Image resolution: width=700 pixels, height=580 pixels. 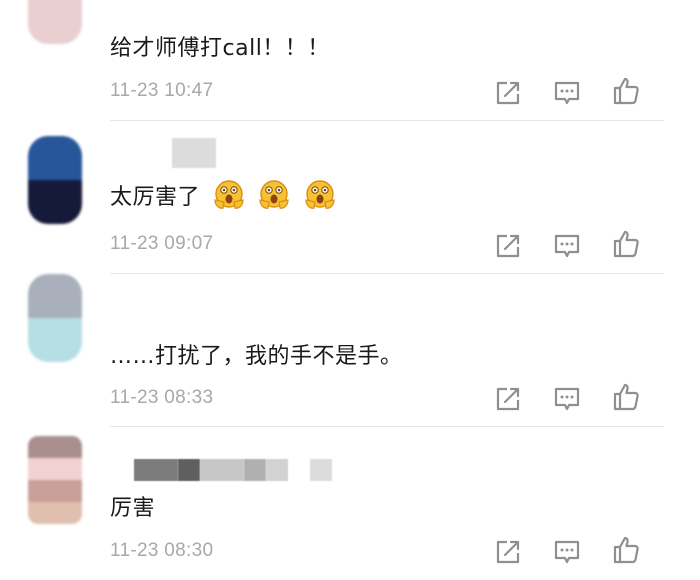 I want to click on comment-time: 11-23 08:33, so click(x=162, y=397).